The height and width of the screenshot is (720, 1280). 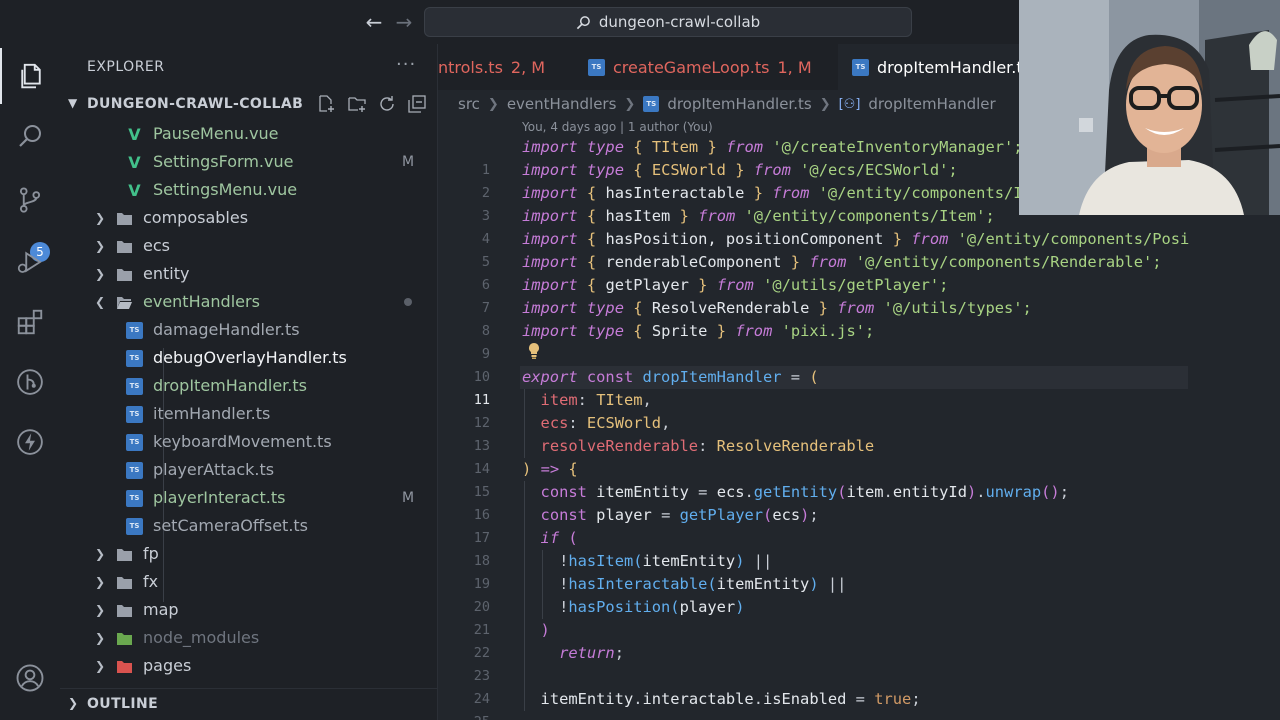 What do you see at coordinates (674, 457) in the screenshot?
I see `code-line: 14 resolveRenderable: ResolveRenderable` at bounding box center [674, 457].